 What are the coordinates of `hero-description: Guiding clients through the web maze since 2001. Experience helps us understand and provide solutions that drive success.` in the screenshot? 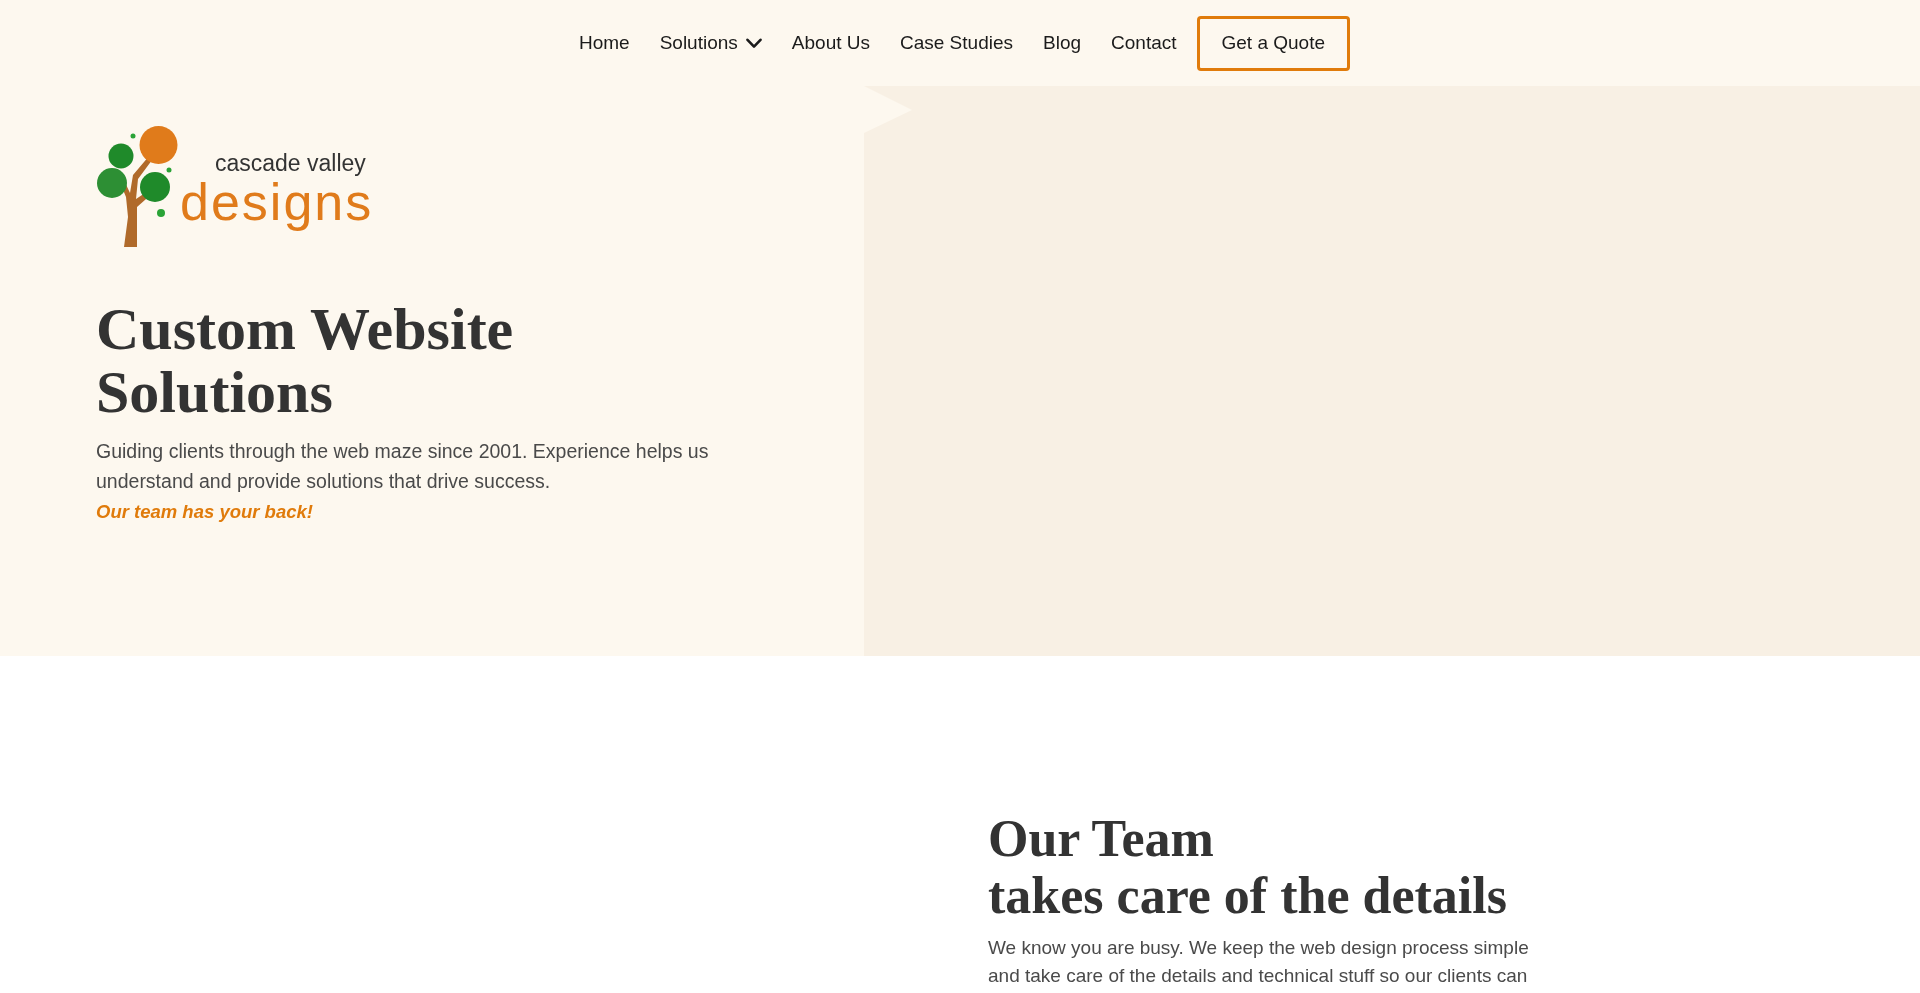 It's located at (403, 466).